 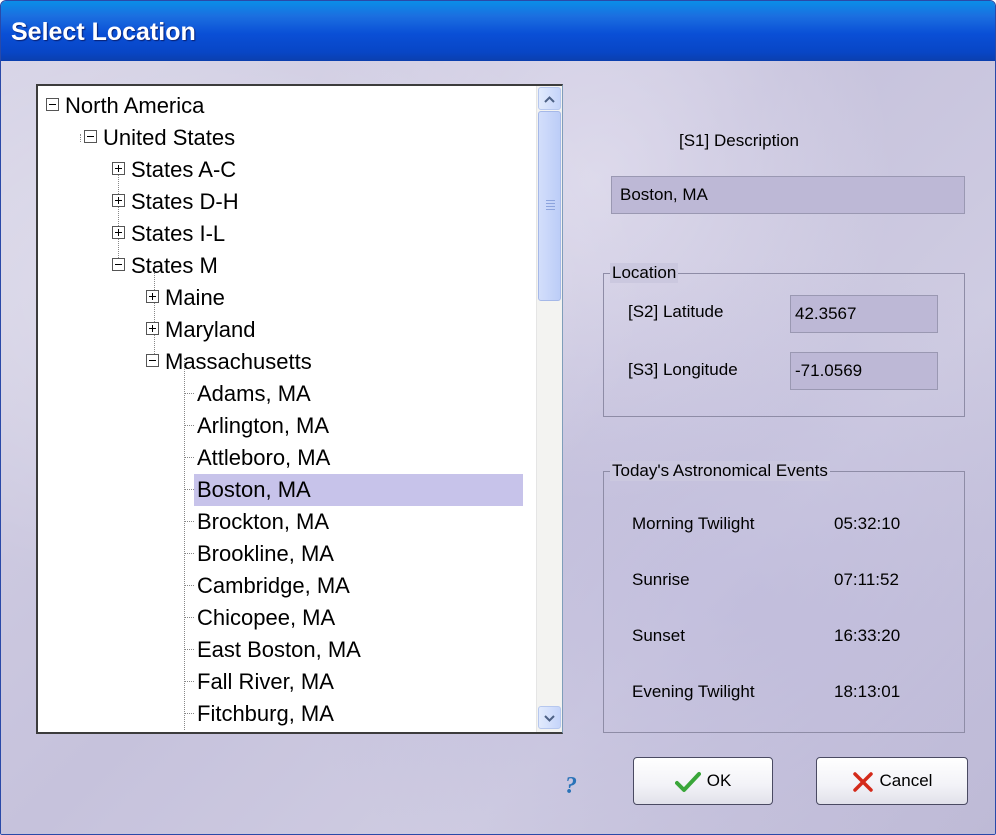 What do you see at coordinates (687, 781) in the screenshot?
I see `checkmark-icon` at bounding box center [687, 781].